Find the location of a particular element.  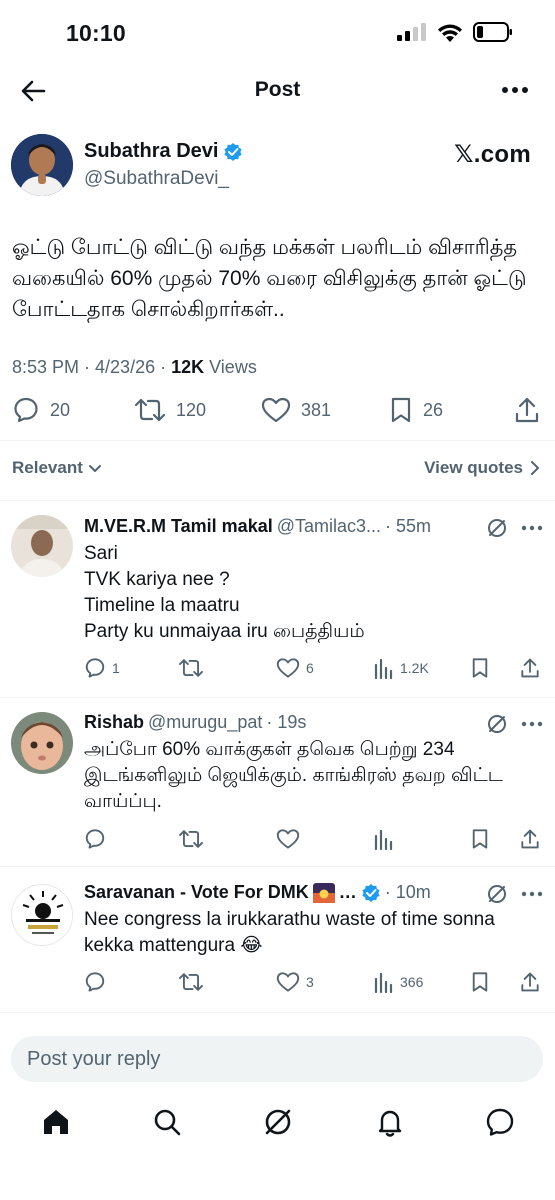

share-button is located at coordinates (527, 410).